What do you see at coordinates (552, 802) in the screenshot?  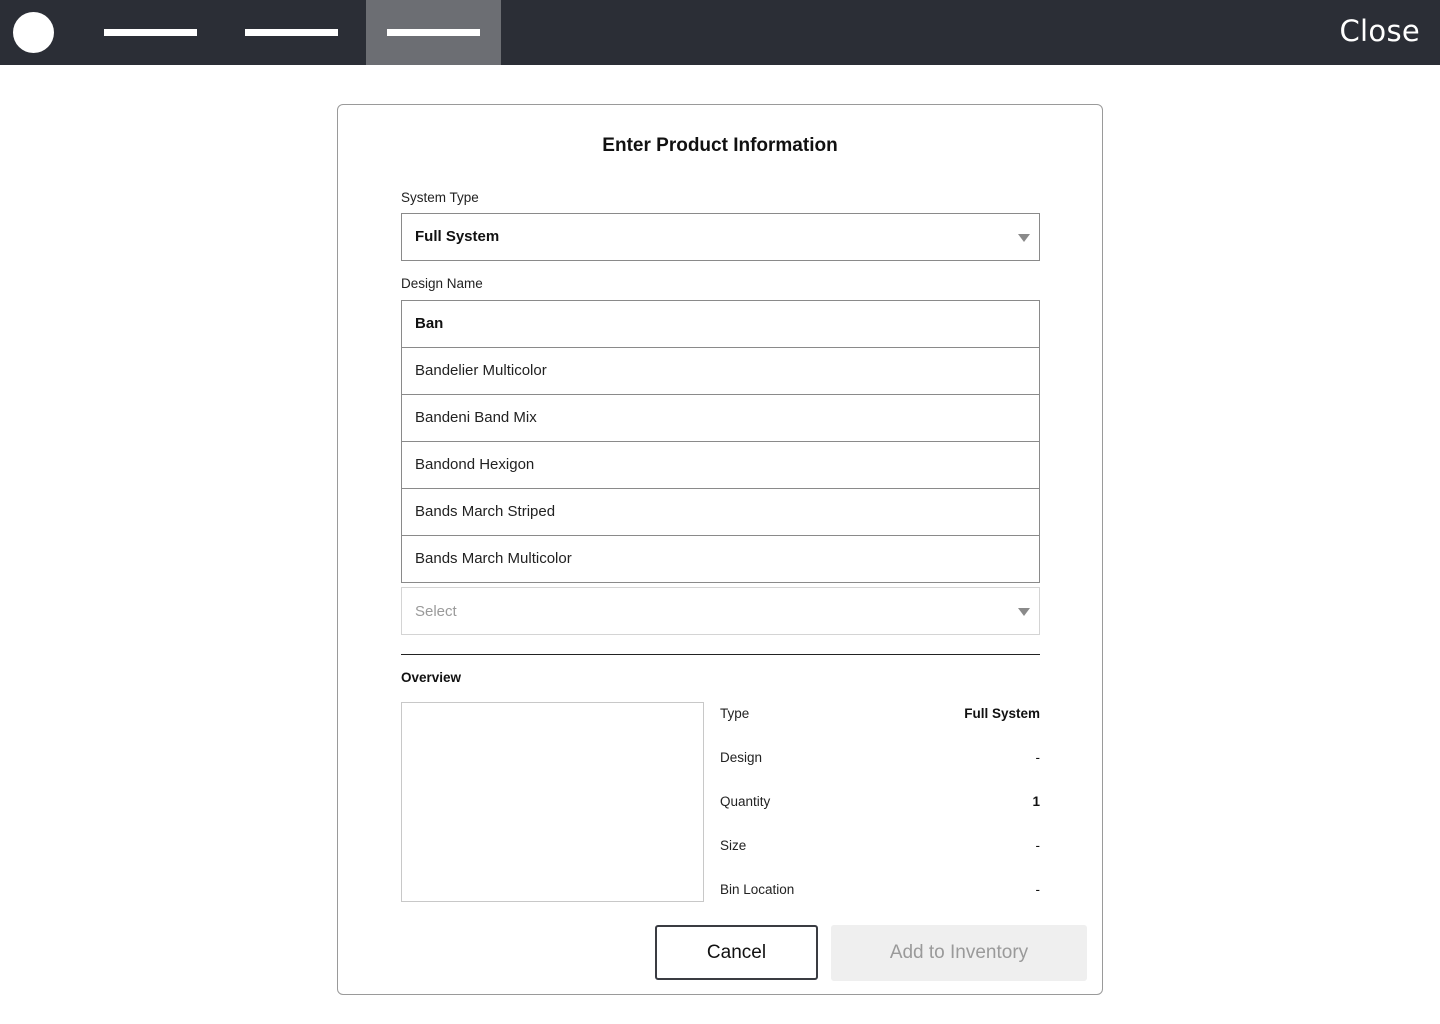 I see `product-preview-image` at bounding box center [552, 802].